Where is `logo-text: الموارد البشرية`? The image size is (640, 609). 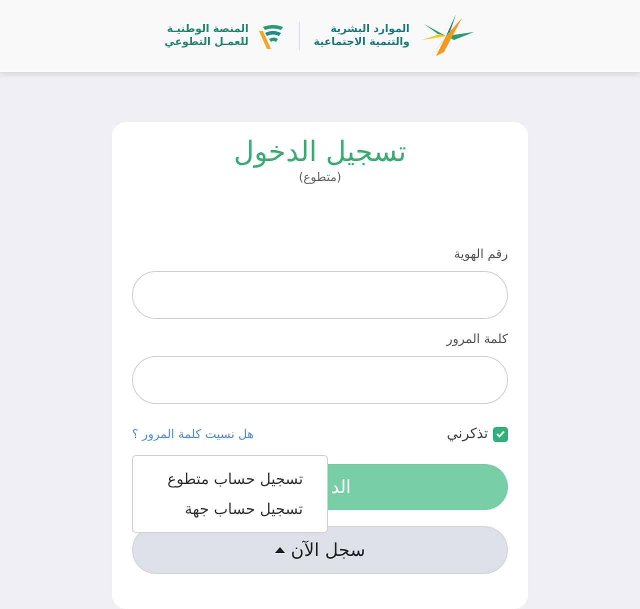
logo-text: الموارد البشرية is located at coordinates (369, 29).